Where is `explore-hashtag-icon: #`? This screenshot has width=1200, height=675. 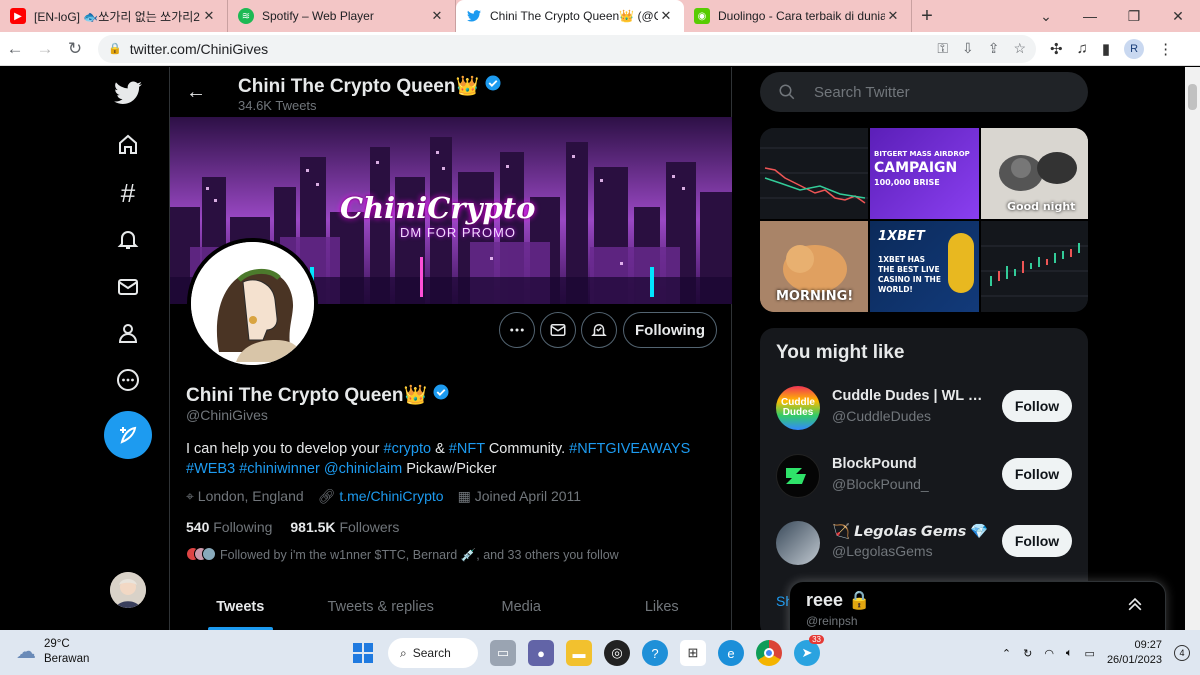 explore-hashtag-icon: # is located at coordinates (128, 193).